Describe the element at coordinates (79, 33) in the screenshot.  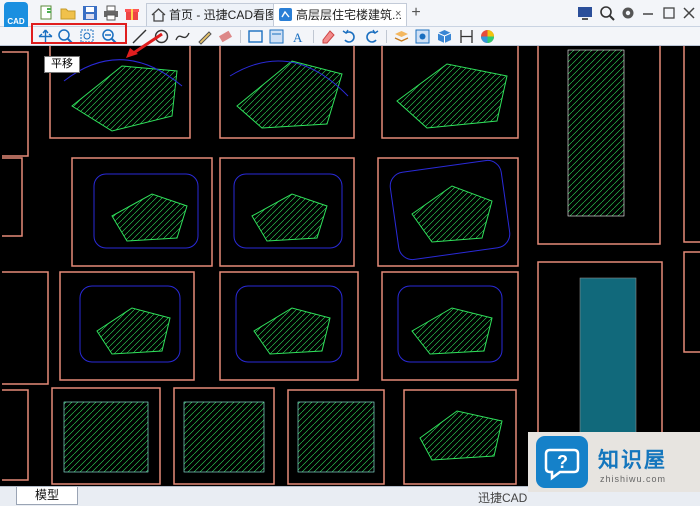
I see `highlight-box` at that location.